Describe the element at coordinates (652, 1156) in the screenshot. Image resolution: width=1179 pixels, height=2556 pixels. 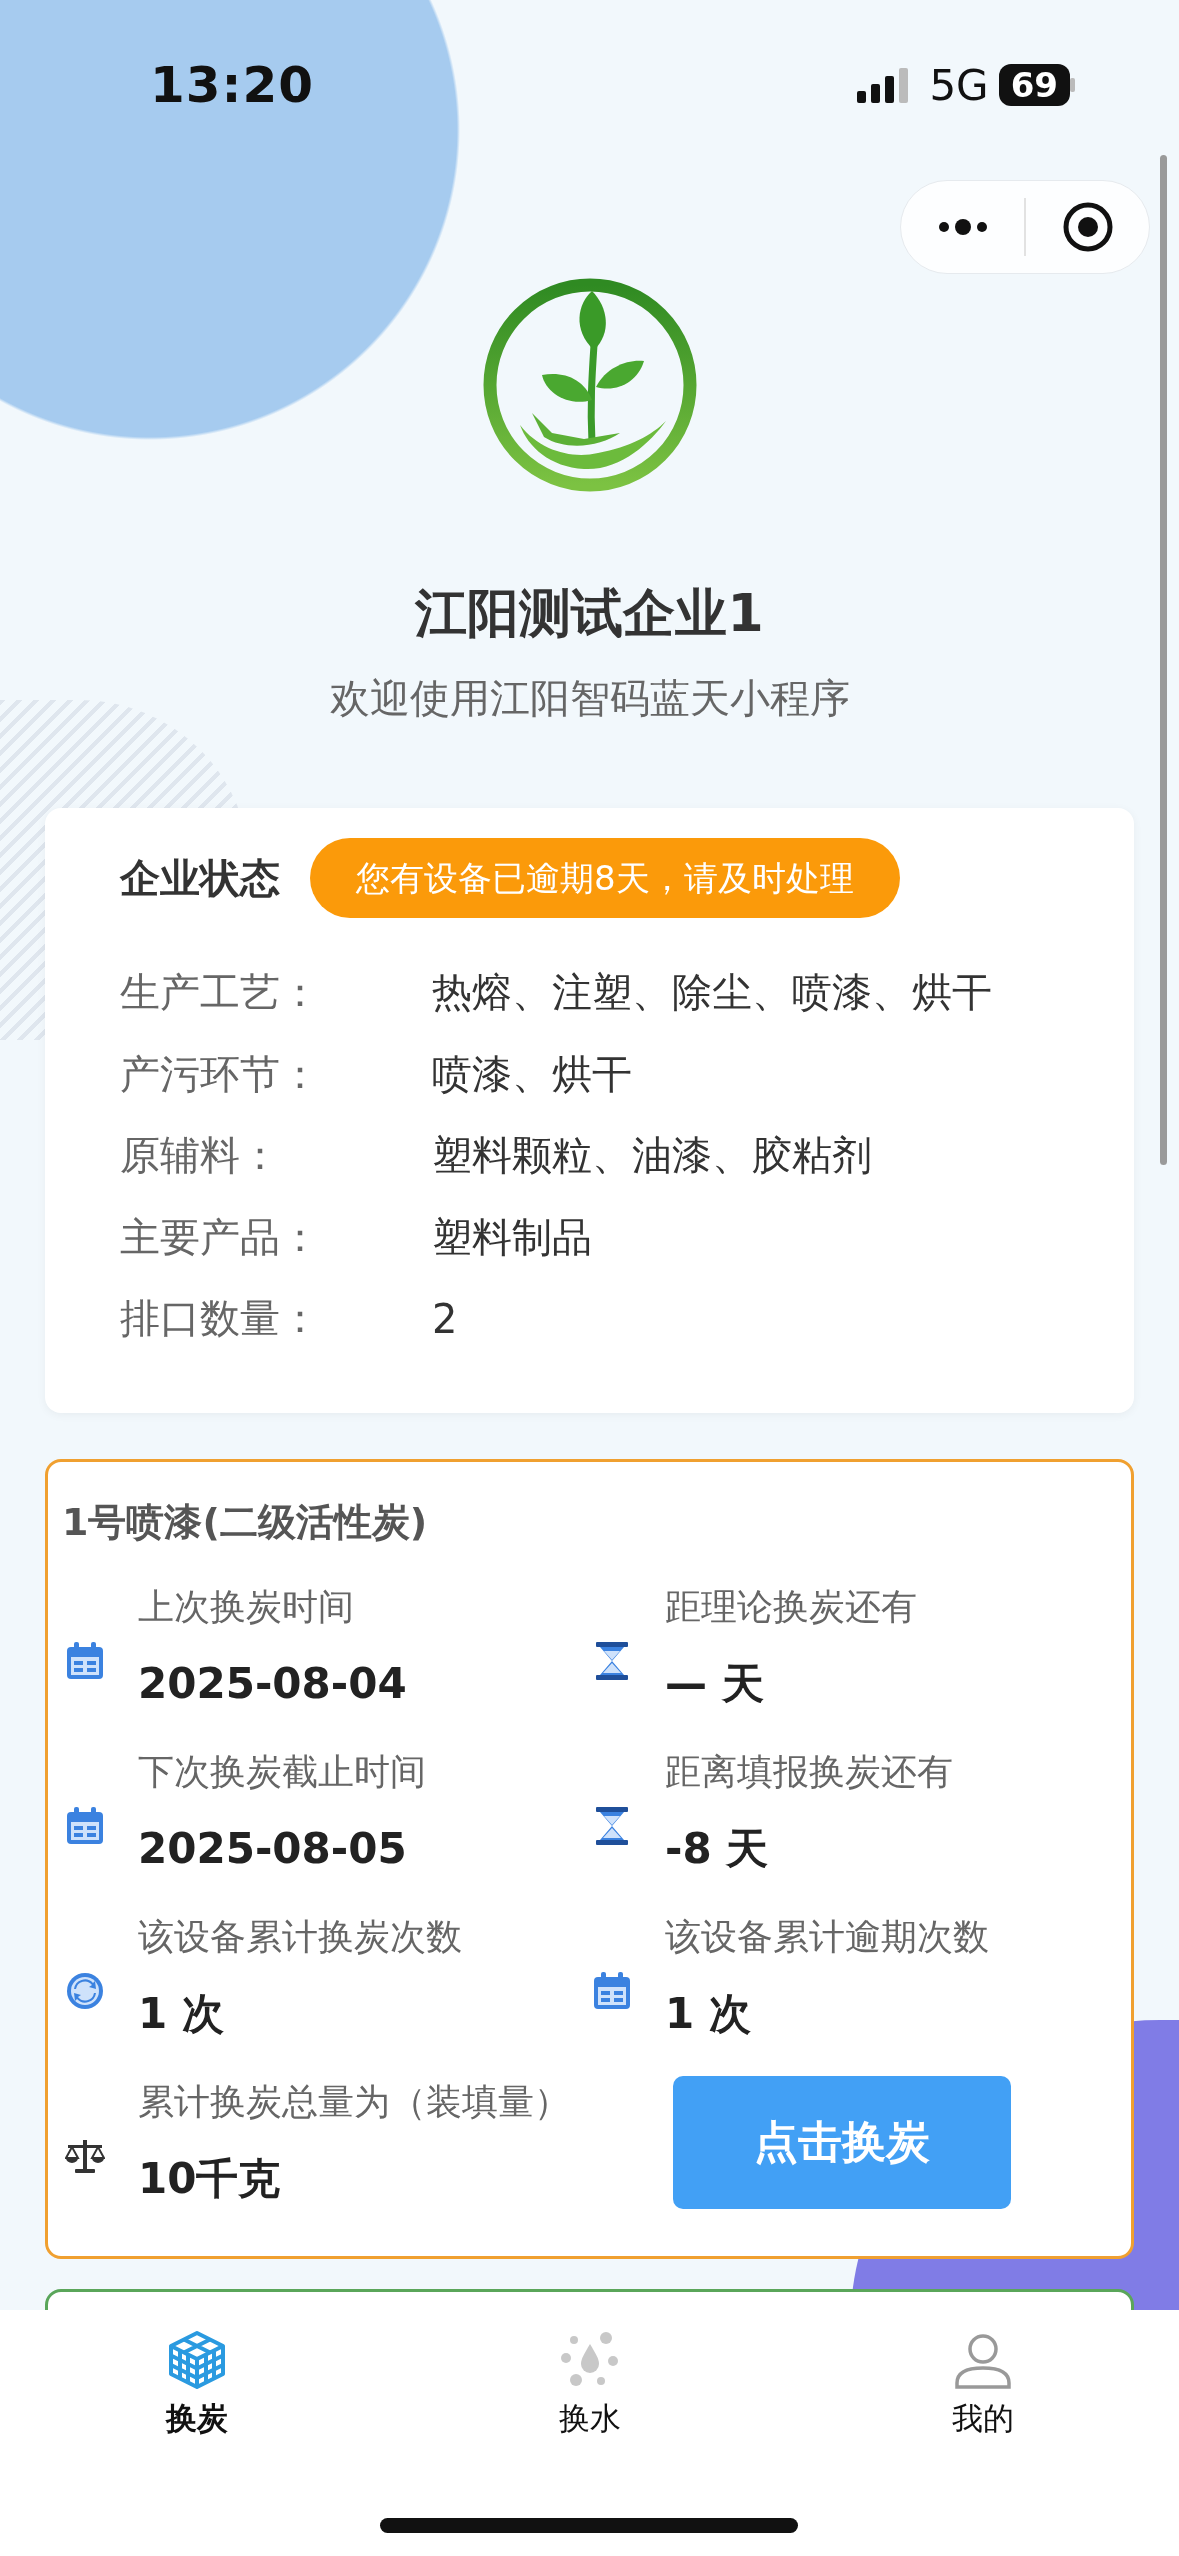
I see `field-value: 塑料颗粒、油漆、胶粘剂` at that location.